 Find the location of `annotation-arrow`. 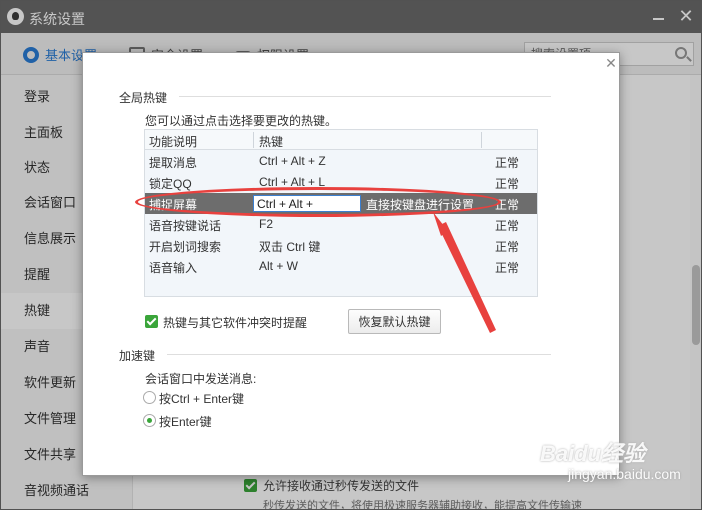

annotation-arrow is located at coordinates (464, 272).